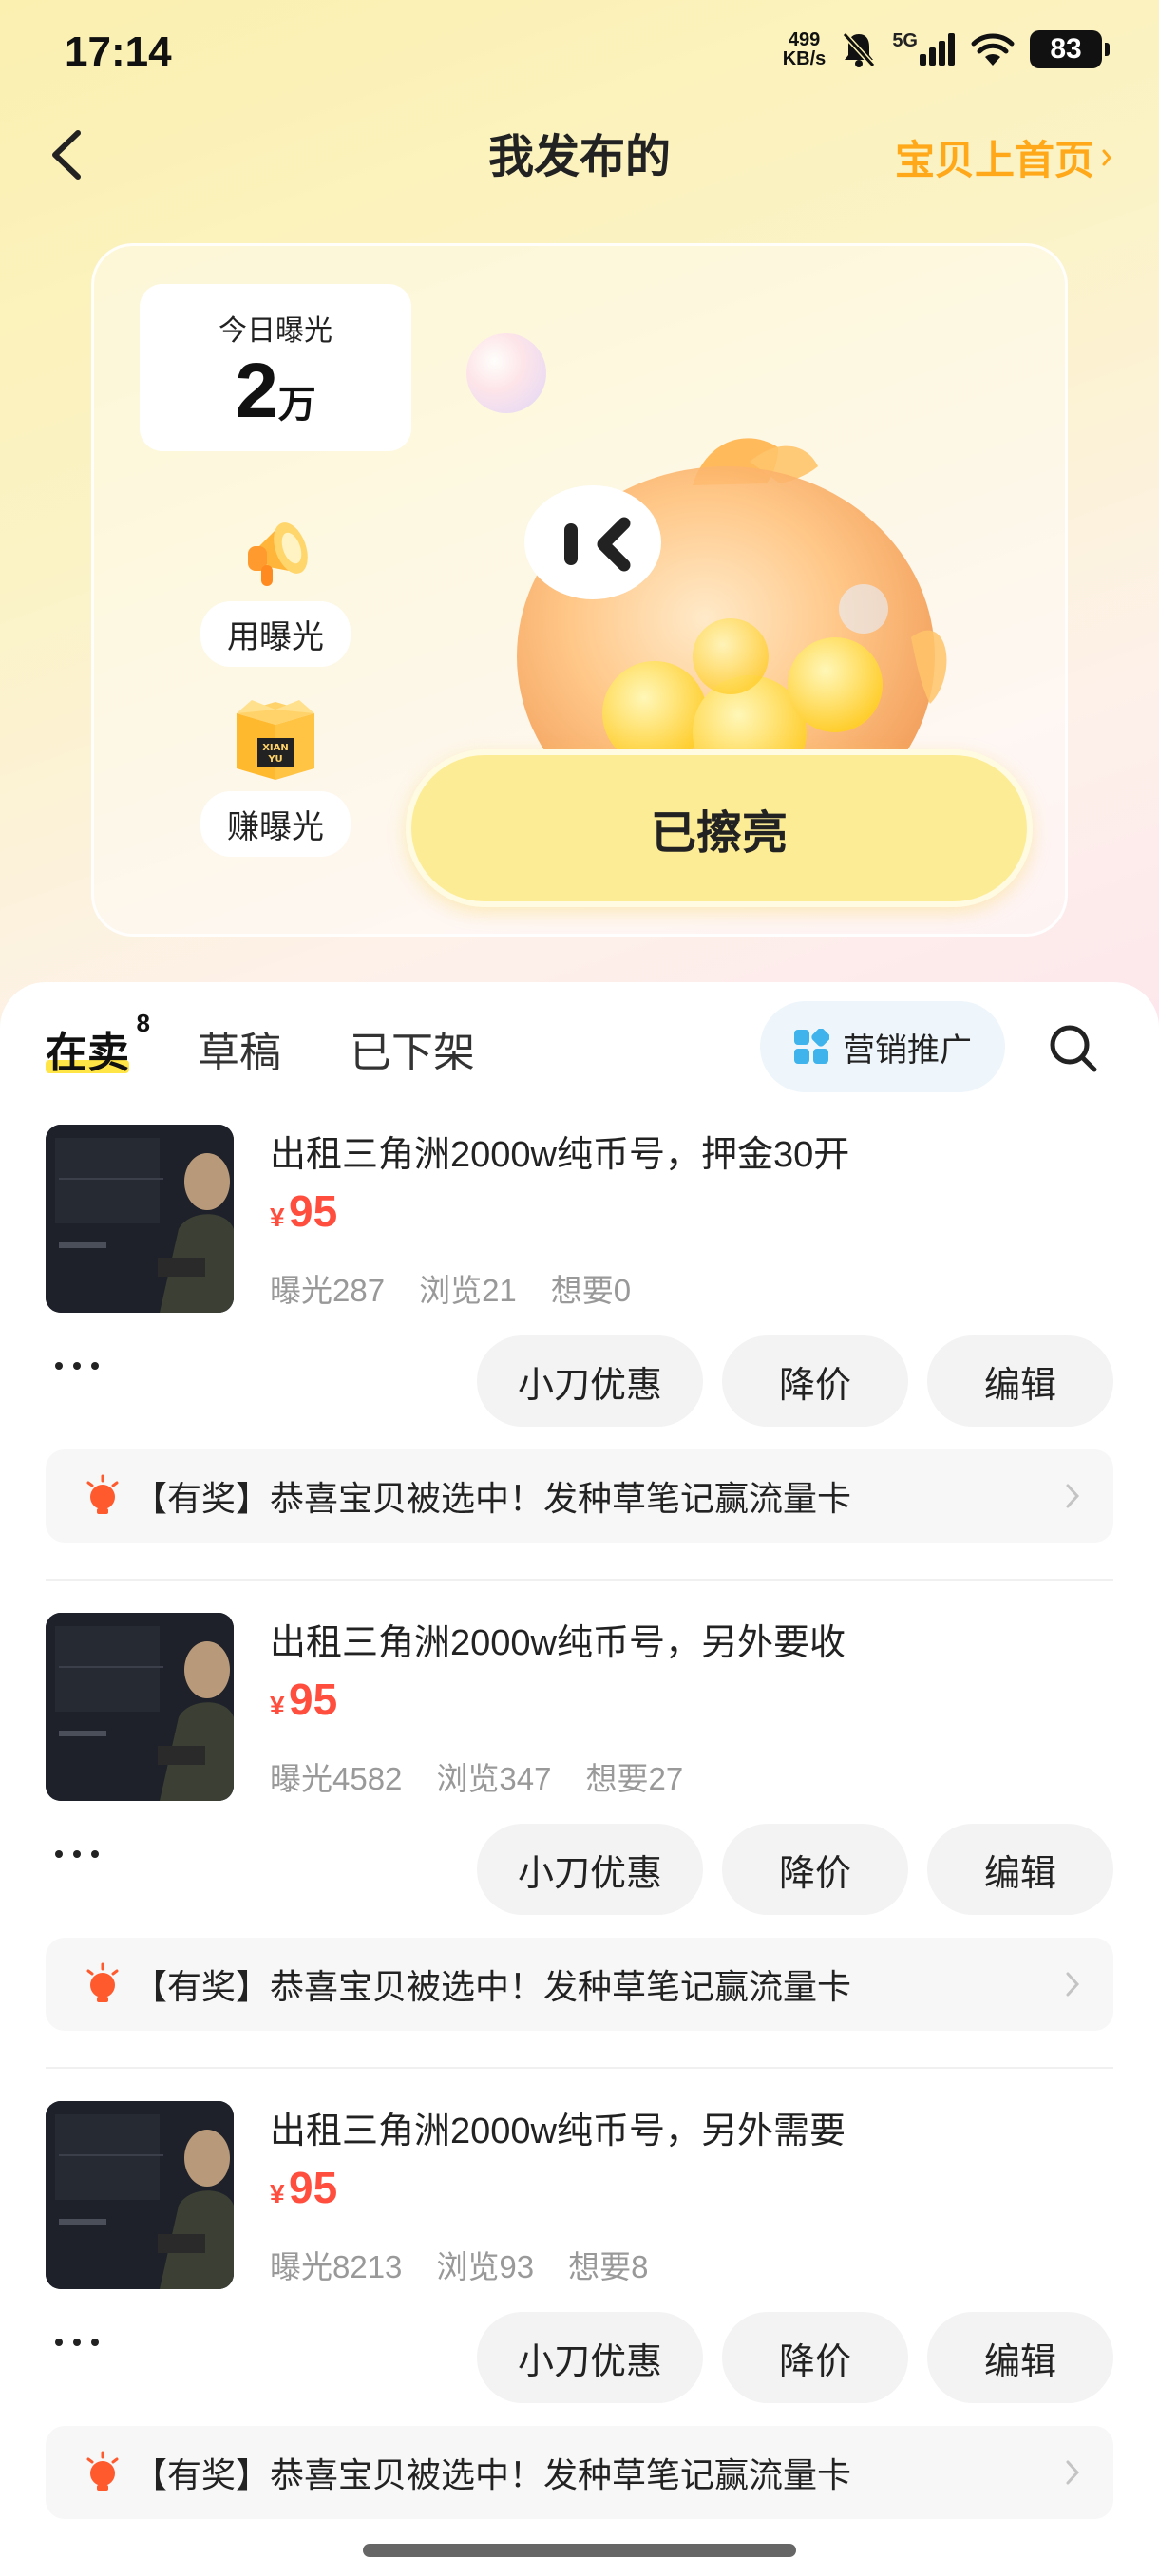 This screenshot has height=2576, width=1159. I want to click on home-indicator, so click(579, 2550).